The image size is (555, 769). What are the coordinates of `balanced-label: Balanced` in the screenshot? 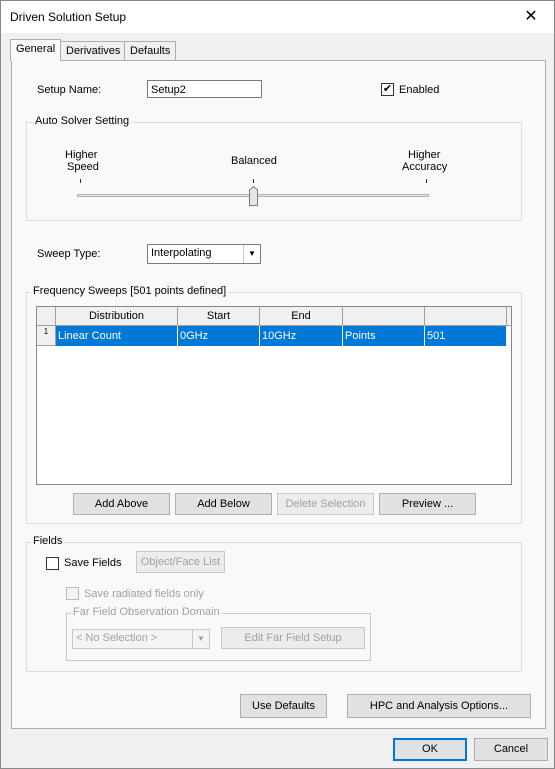 It's located at (254, 161).